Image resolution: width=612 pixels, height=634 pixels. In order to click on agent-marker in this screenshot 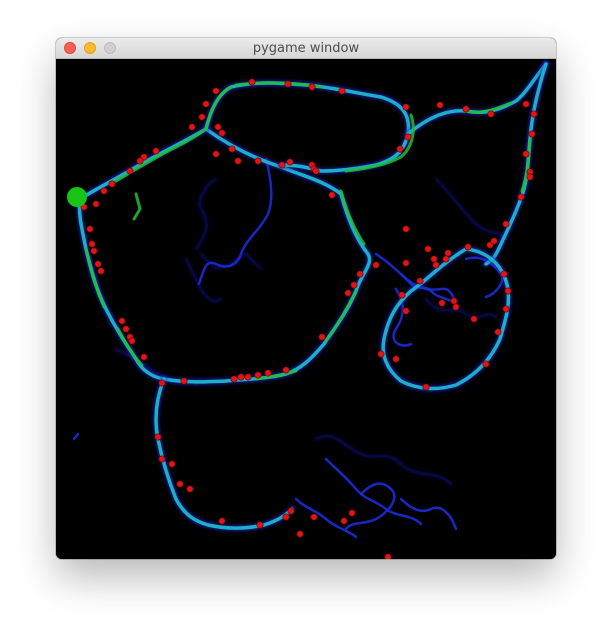, I will do `click(77, 197)`.